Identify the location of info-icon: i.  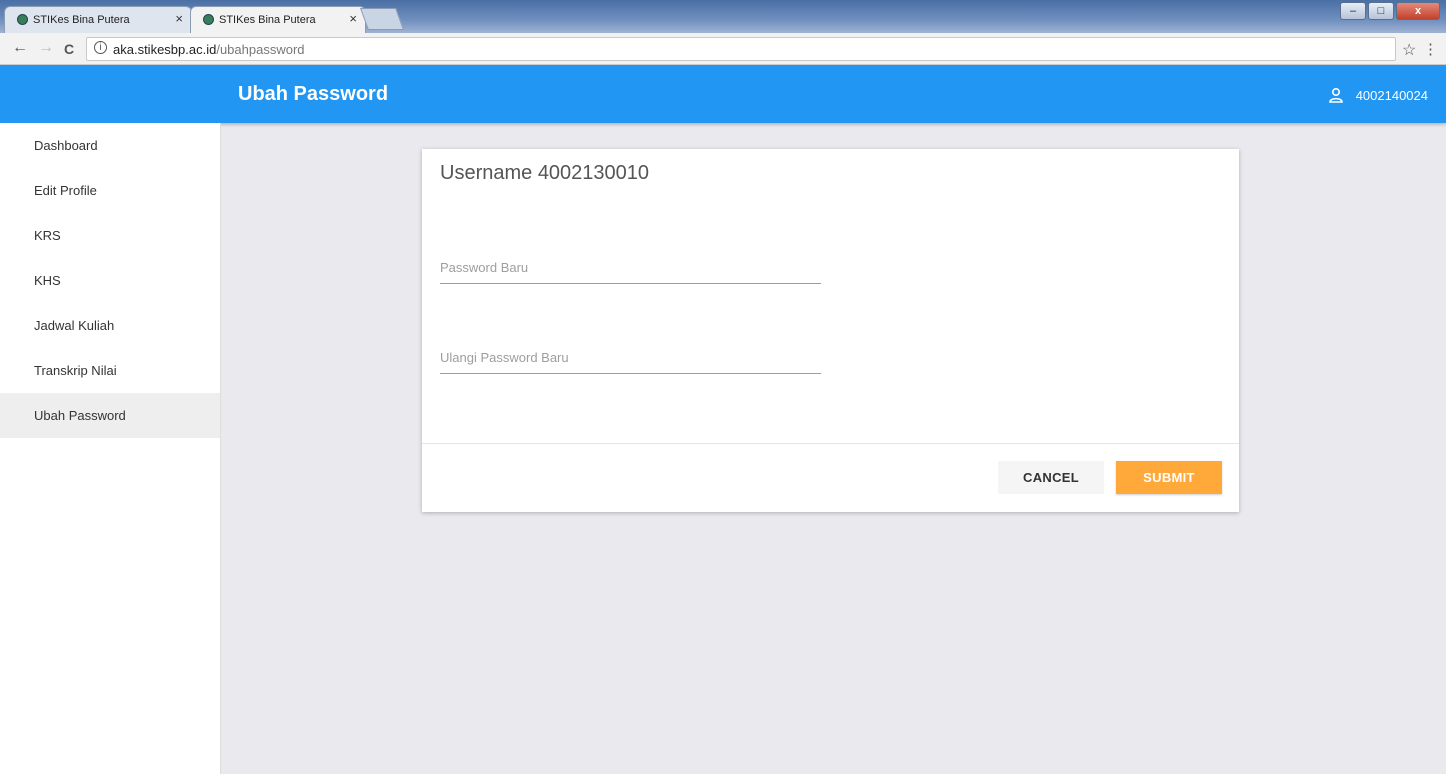
(100, 47).